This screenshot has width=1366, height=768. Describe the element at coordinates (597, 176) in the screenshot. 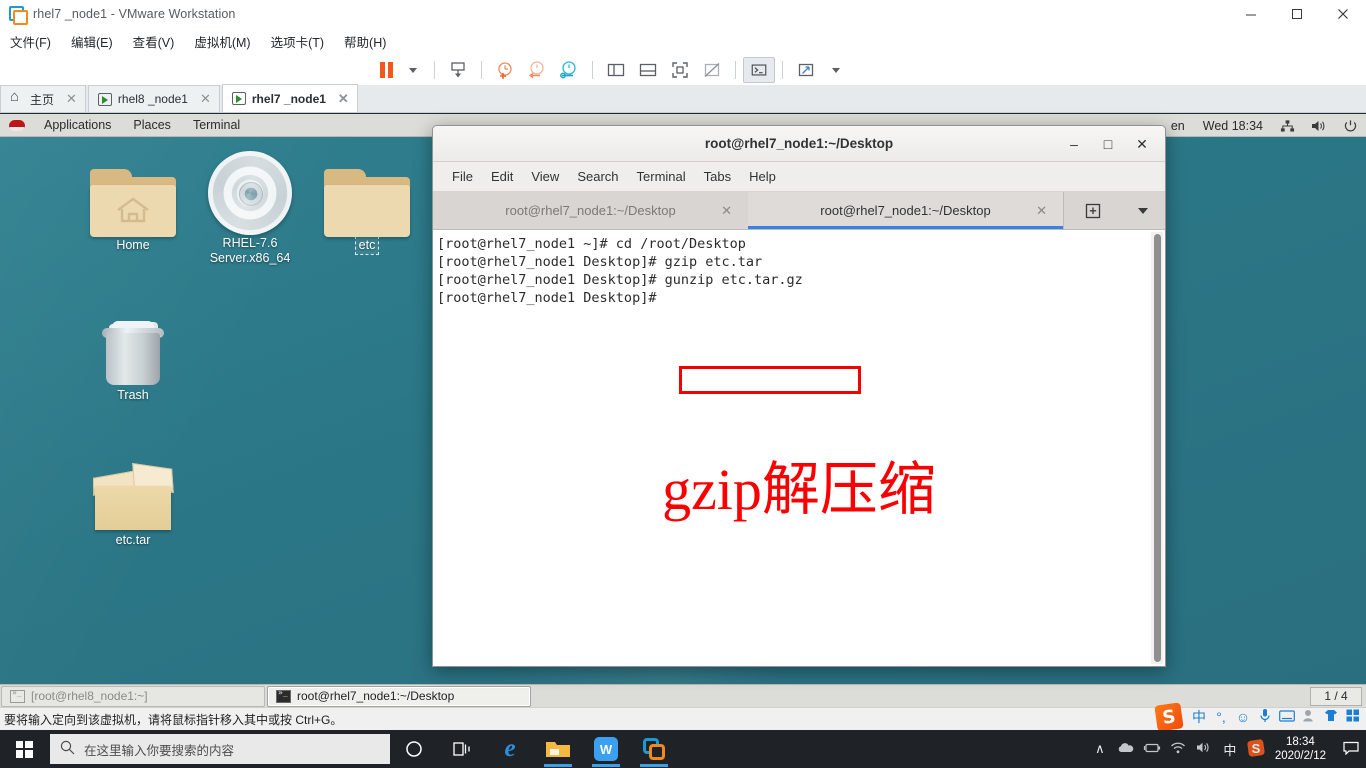

I see `menu-search: Search` at that location.